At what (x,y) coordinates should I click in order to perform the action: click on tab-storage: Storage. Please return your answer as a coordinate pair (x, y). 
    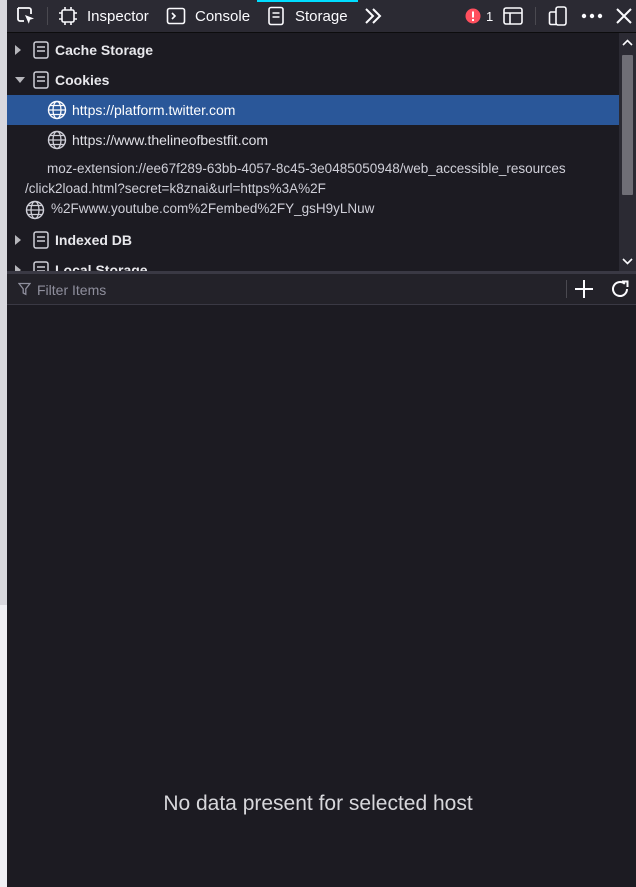
    Looking at the image, I should click on (307, 16).